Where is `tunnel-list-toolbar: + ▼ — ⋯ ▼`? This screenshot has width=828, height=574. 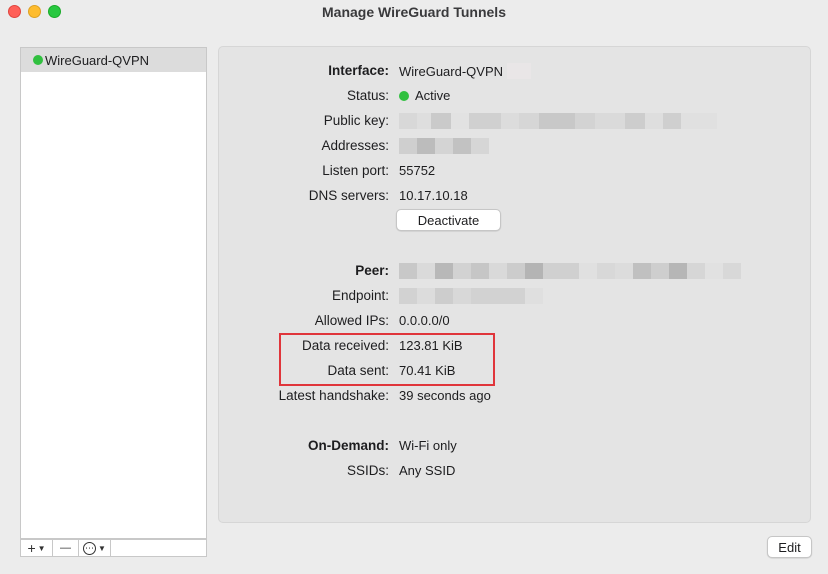
tunnel-list-toolbar: + ▼ — ⋯ ▼ is located at coordinates (113, 548).